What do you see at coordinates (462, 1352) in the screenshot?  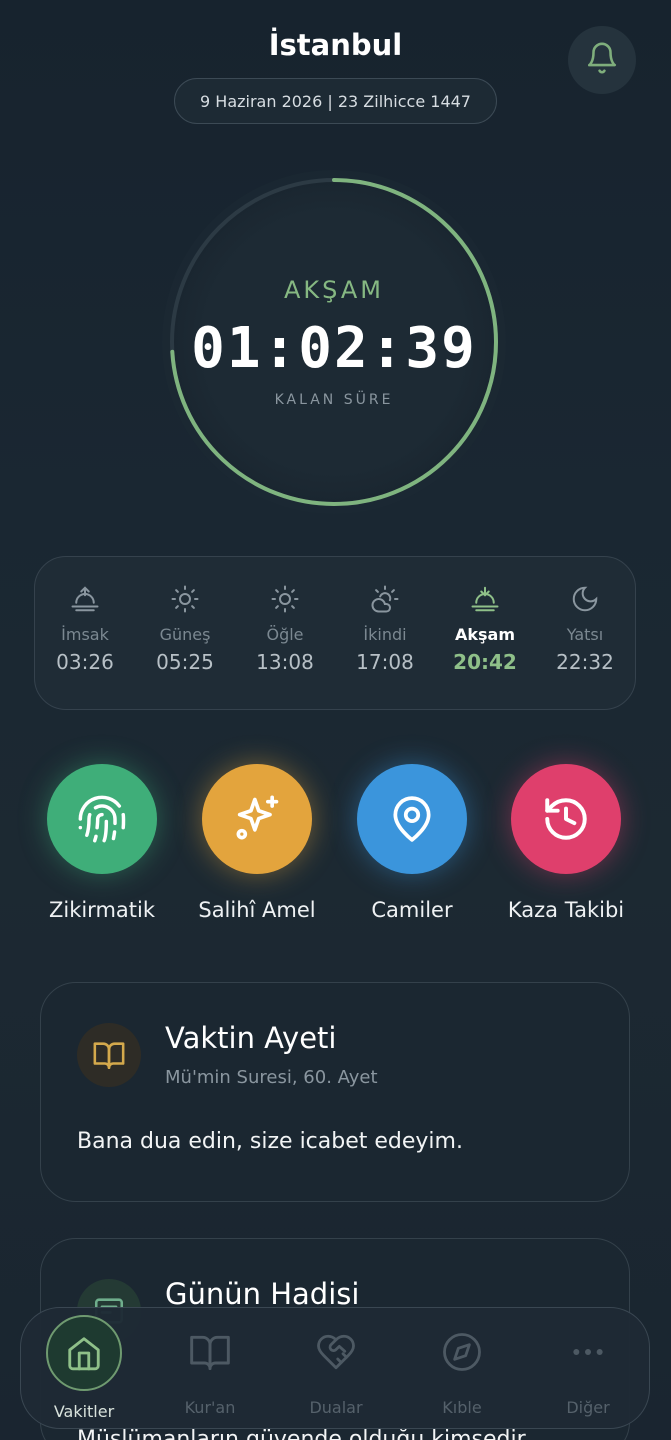 I see `compass-icon` at bounding box center [462, 1352].